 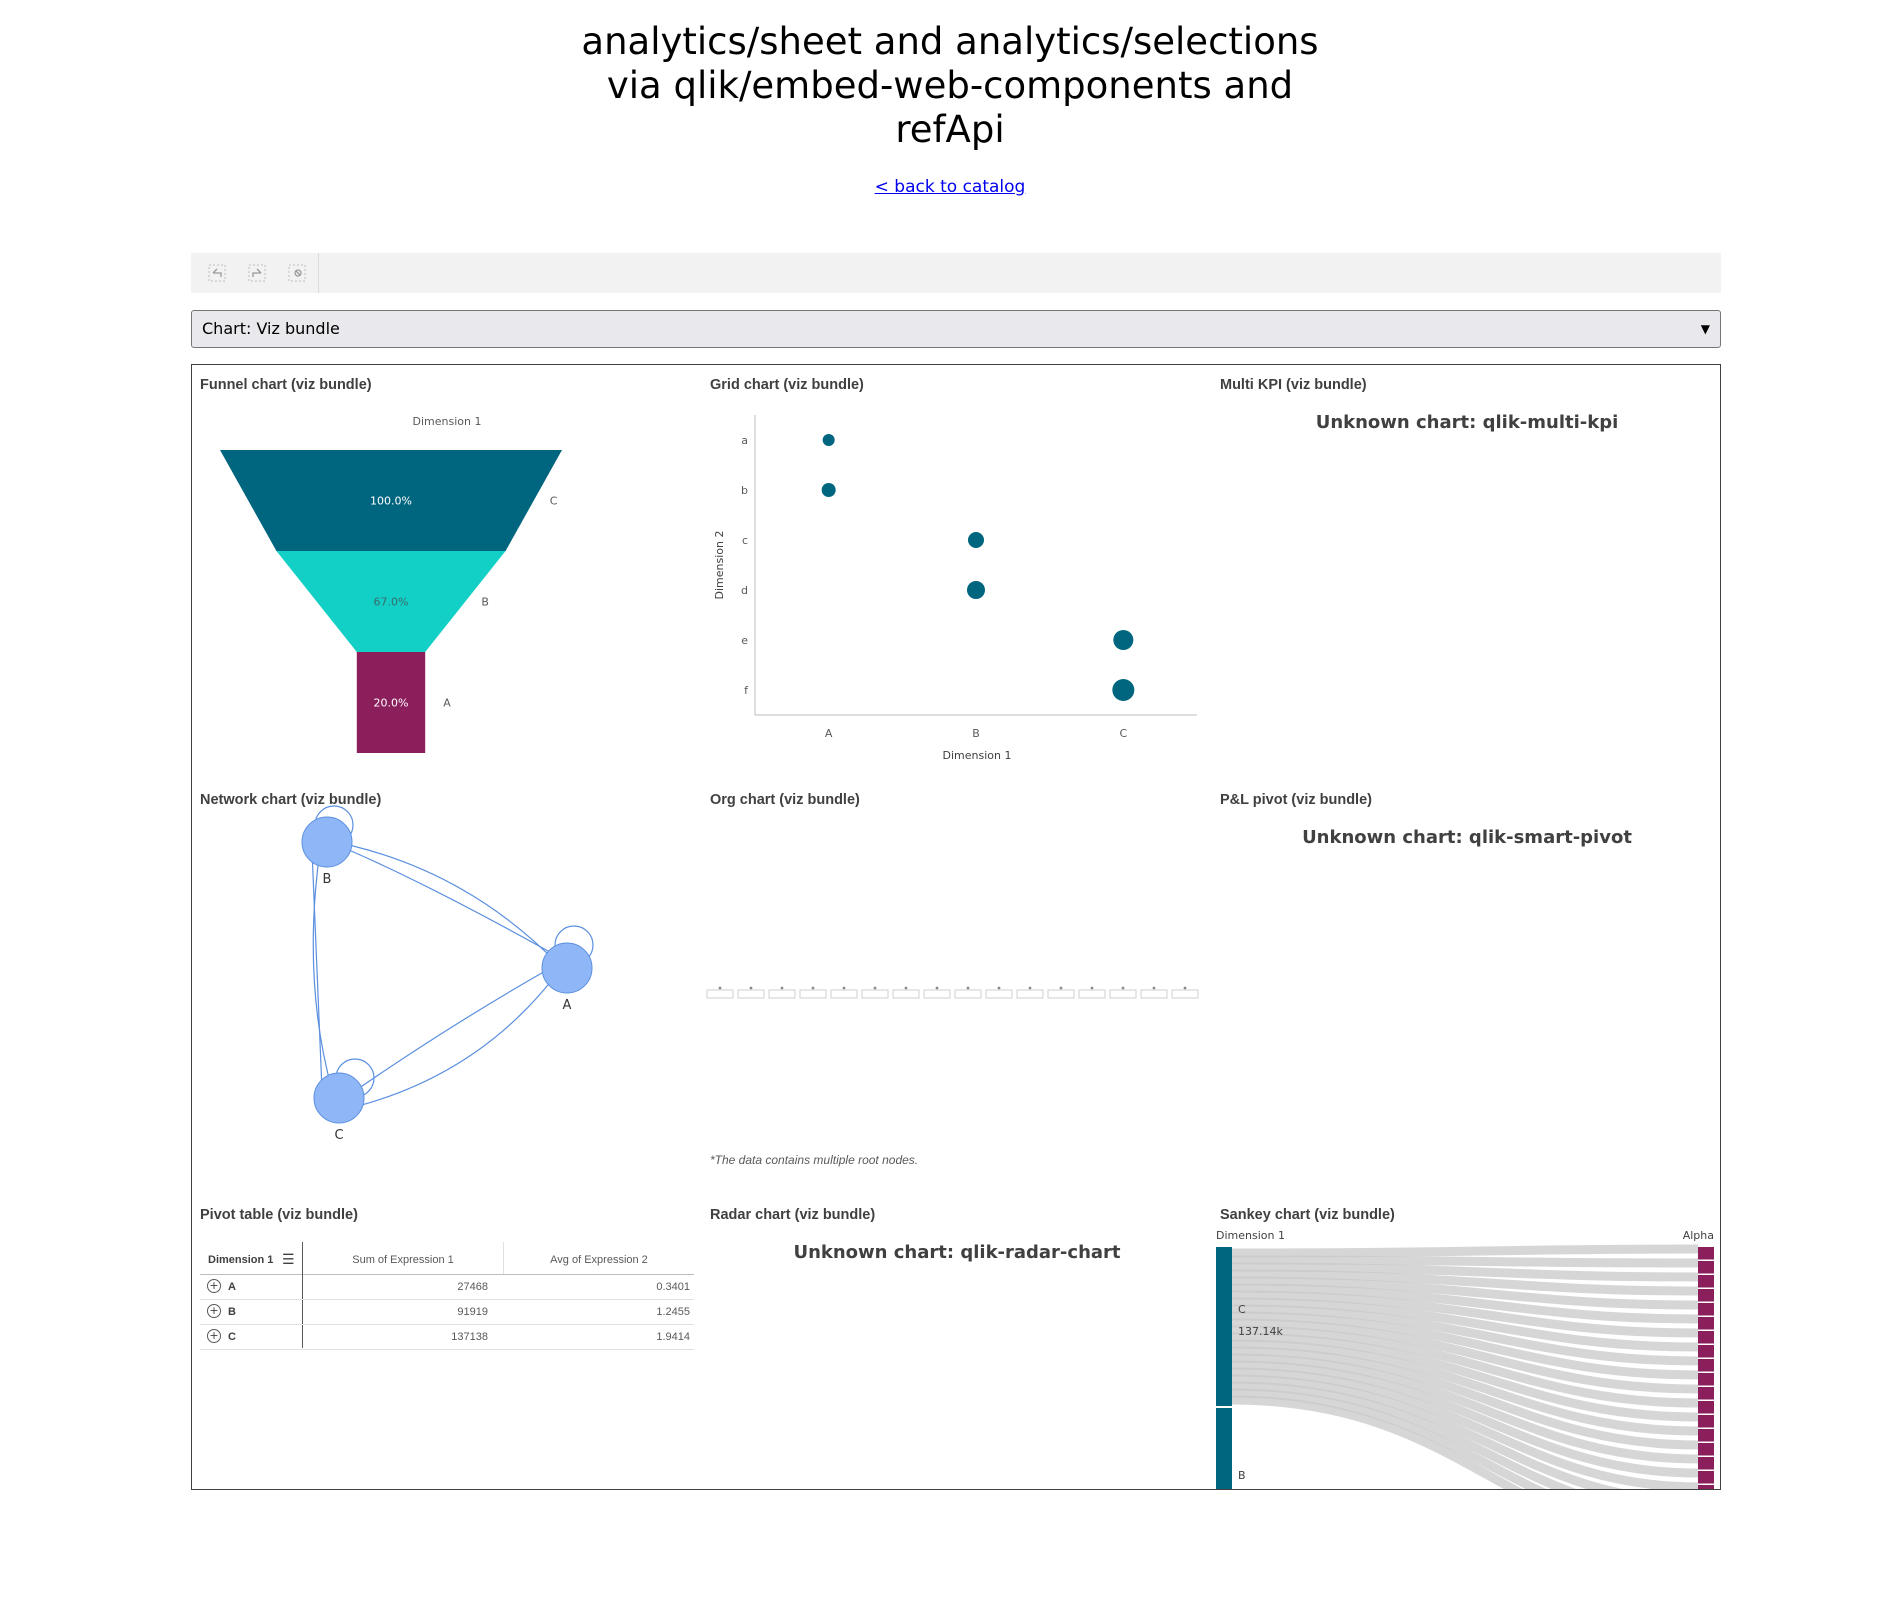 What do you see at coordinates (957, 987) in the screenshot?
I see `org-chart` at bounding box center [957, 987].